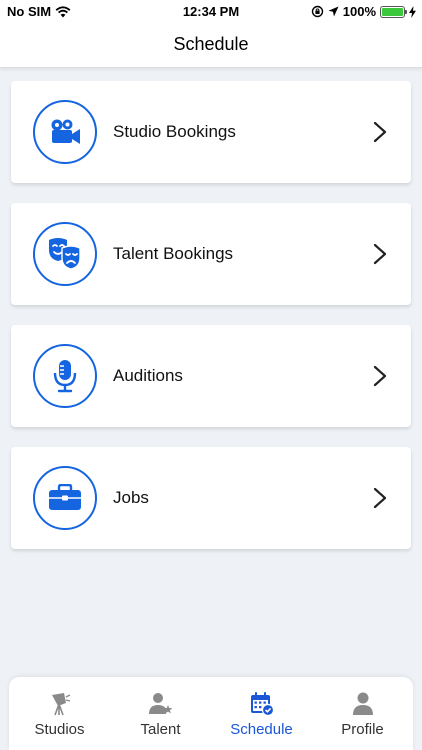 Image resolution: width=422 pixels, height=750 pixels. Describe the element at coordinates (148, 375) in the screenshot. I see `auditions-label: Auditions` at that location.